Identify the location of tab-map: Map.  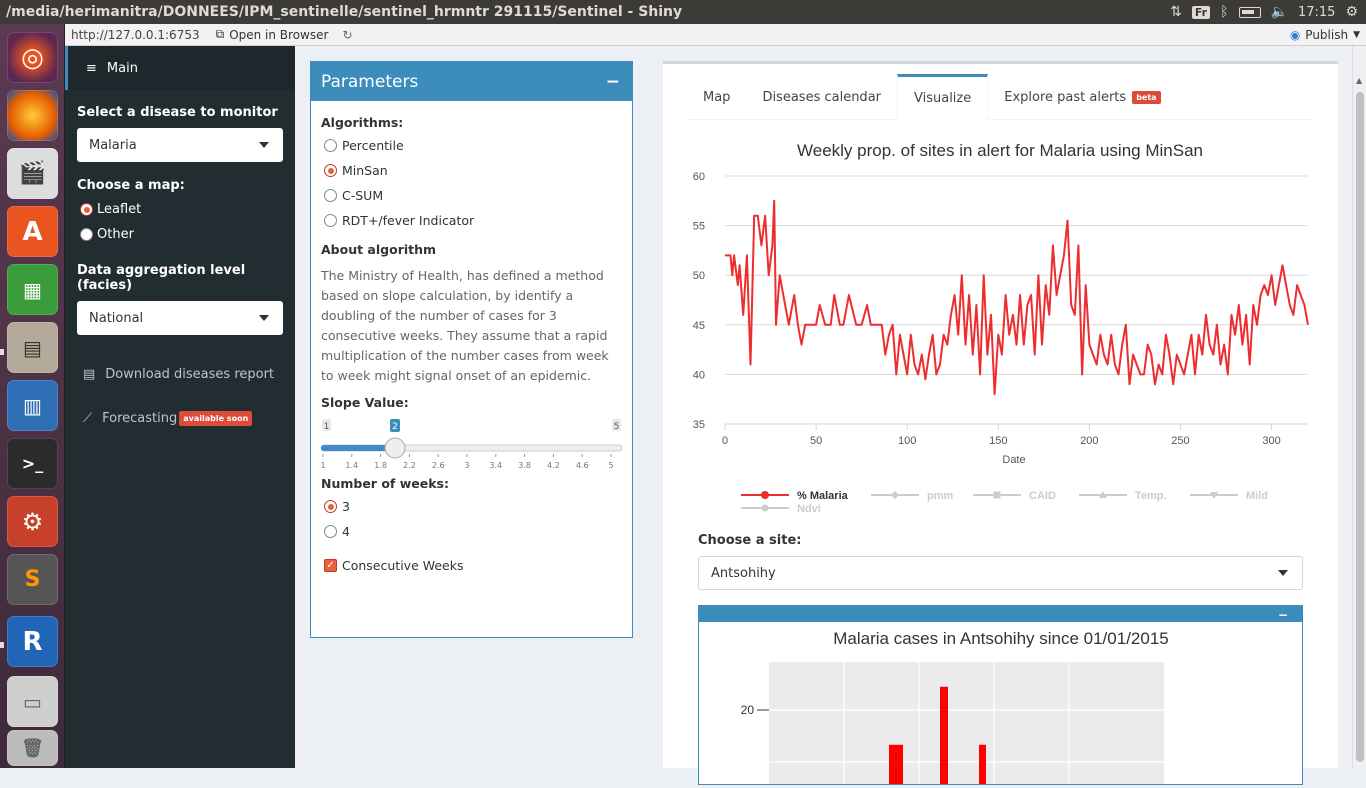
(716, 97).